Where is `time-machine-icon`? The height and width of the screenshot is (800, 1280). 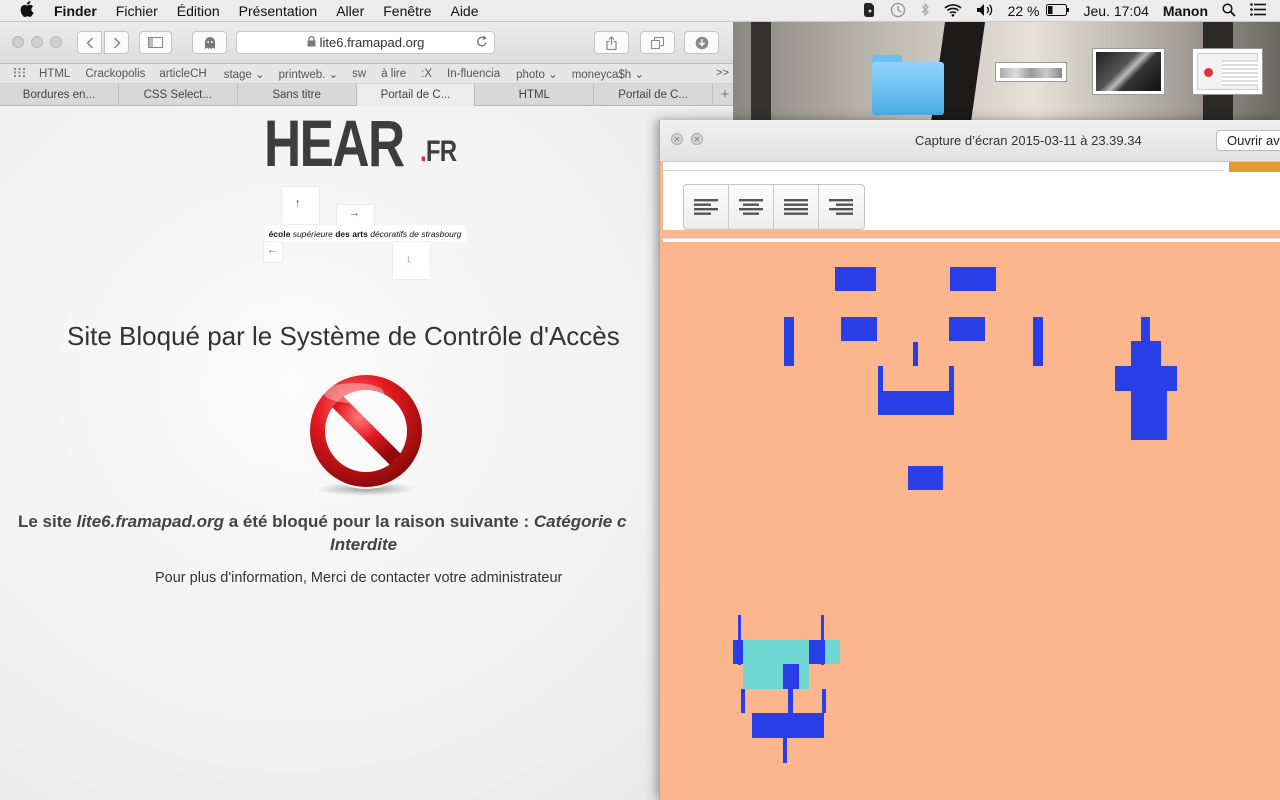 time-machine-icon is located at coordinates (898, 11).